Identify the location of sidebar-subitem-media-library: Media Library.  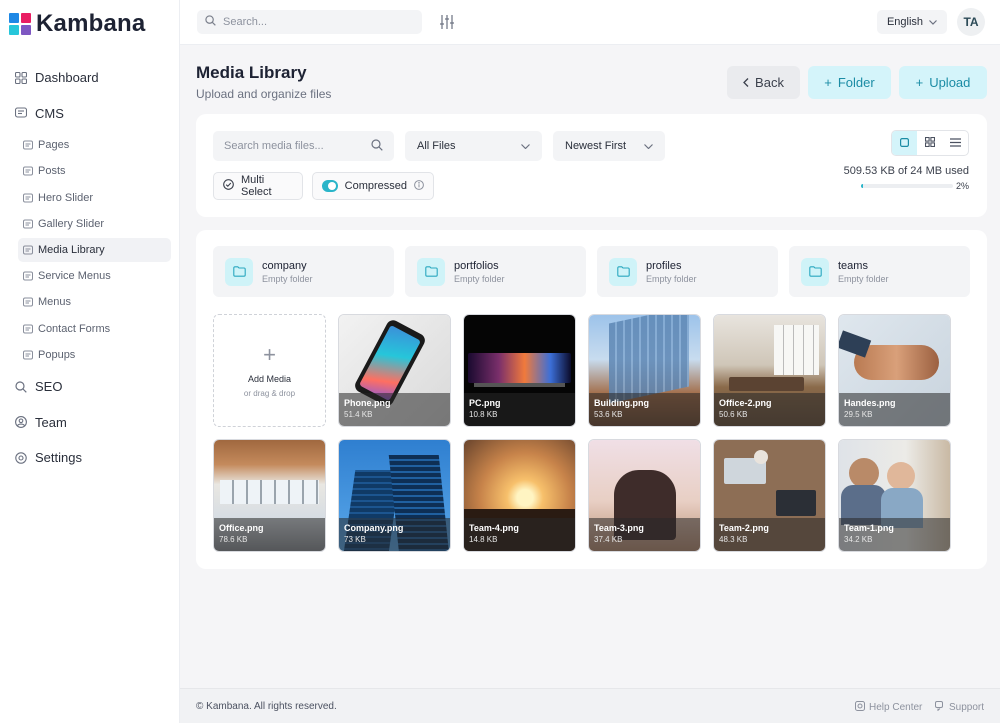
(94, 249).